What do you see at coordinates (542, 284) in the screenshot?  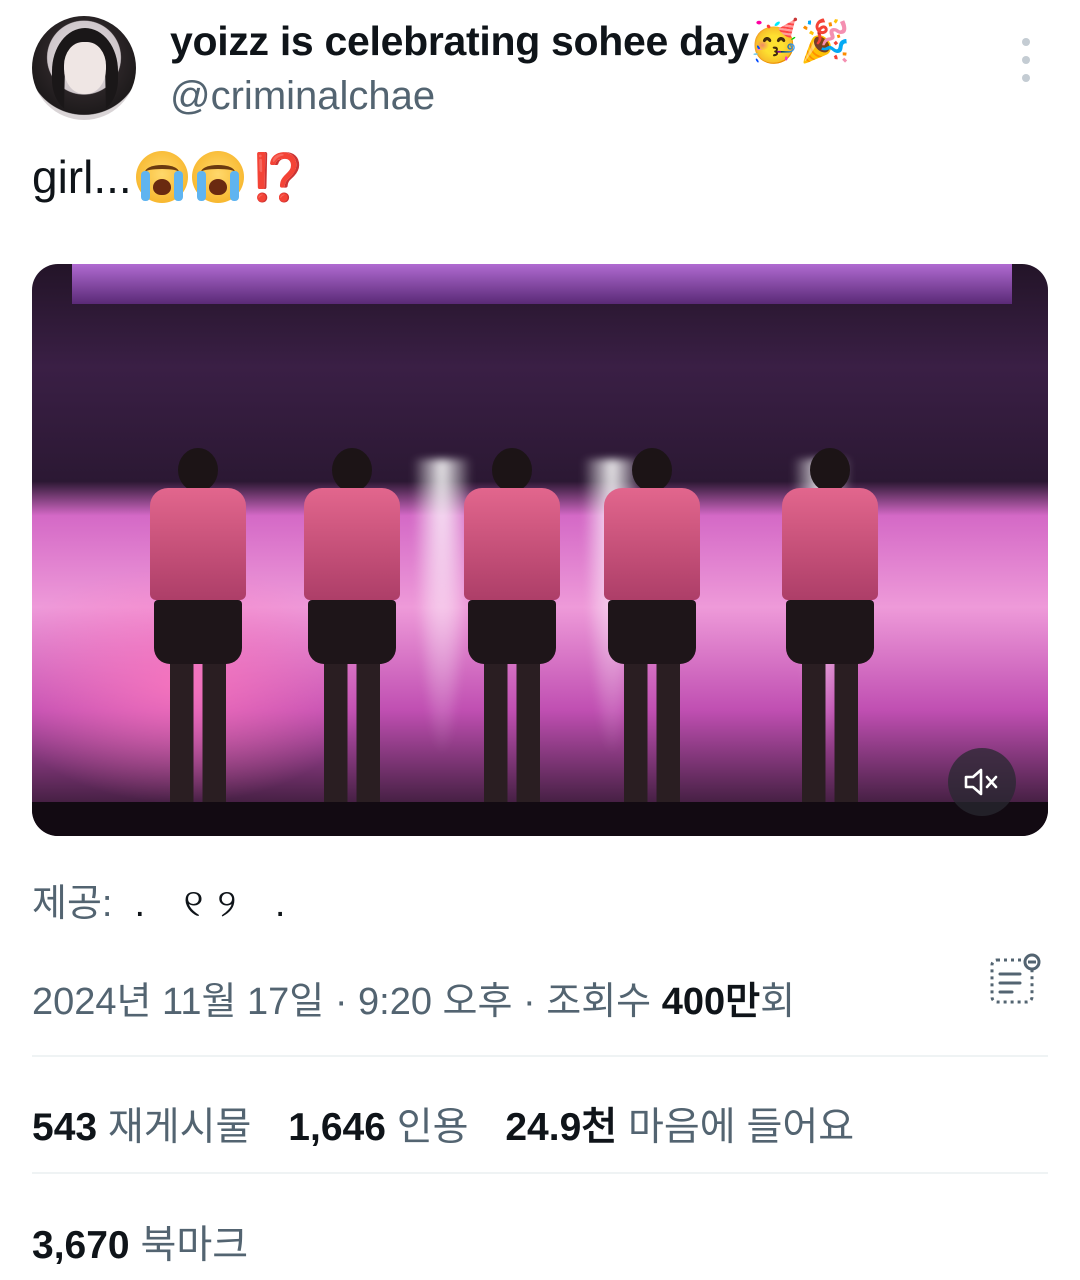 I see `stage-ceiling` at bounding box center [542, 284].